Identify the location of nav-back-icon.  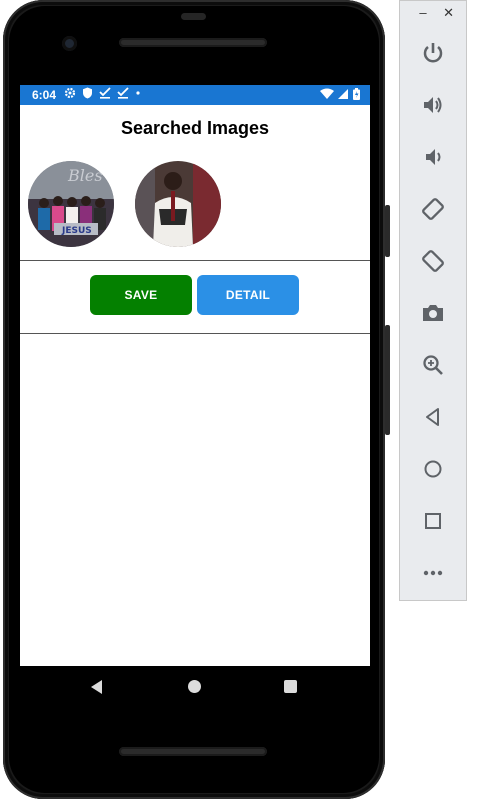
(96, 687).